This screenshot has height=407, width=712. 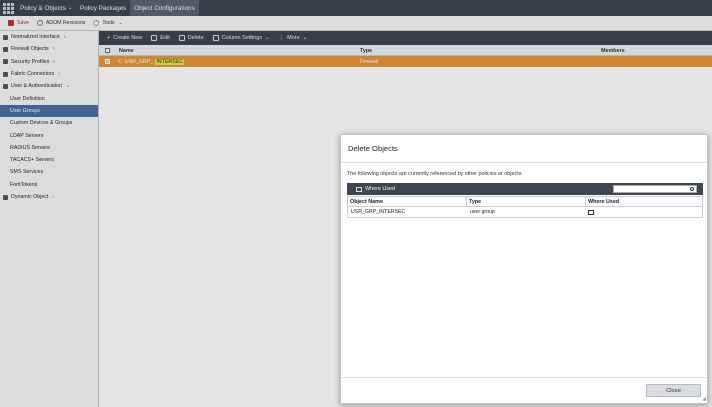 What do you see at coordinates (181, 38) in the screenshot?
I see `trash-icon` at bounding box center [181, 38].